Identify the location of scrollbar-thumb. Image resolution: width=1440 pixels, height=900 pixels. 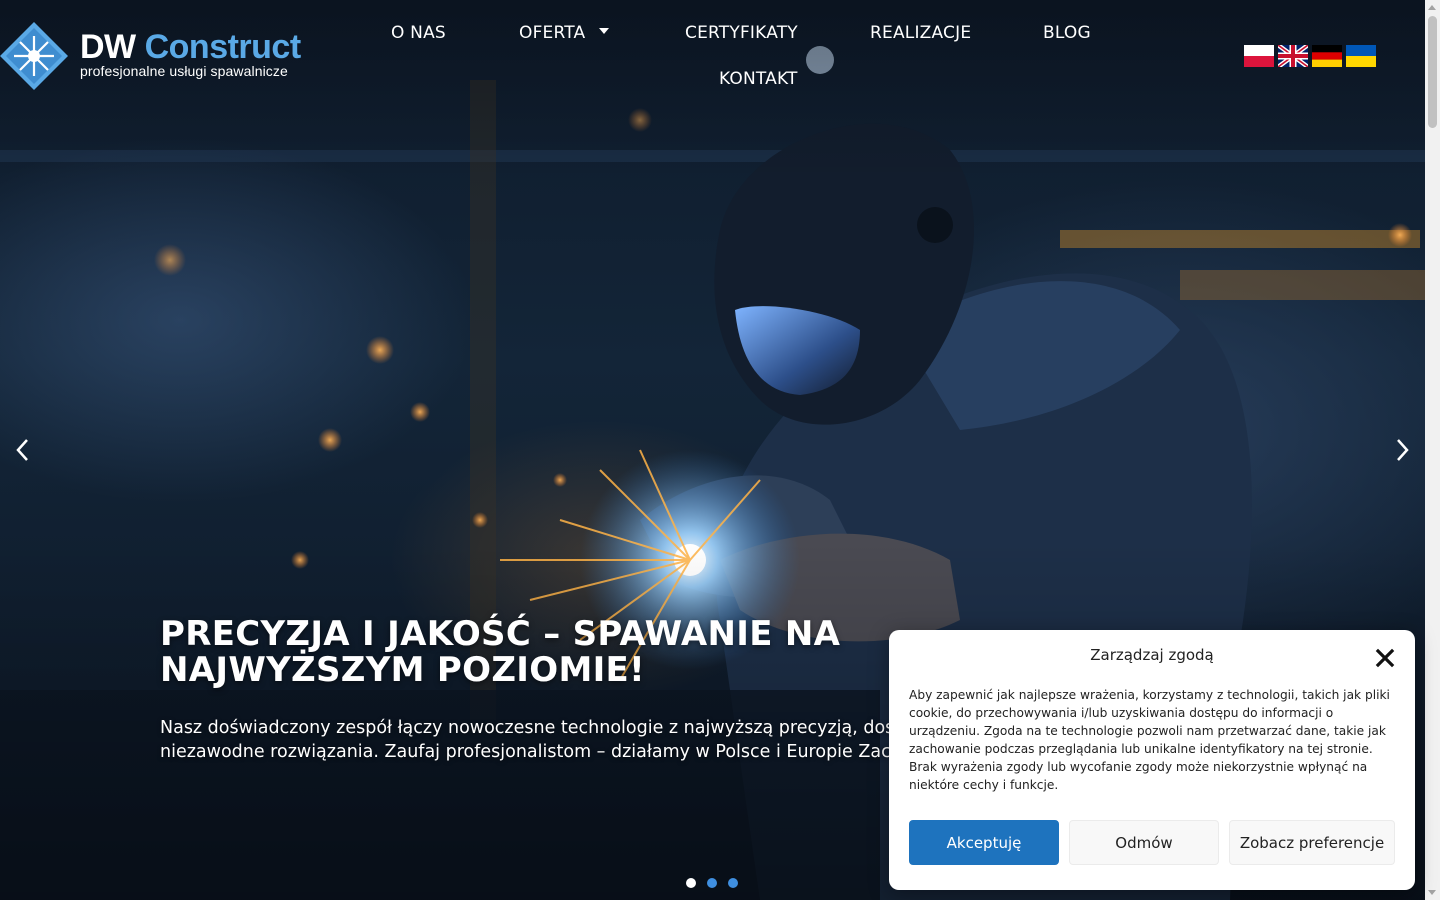
(1432, 72).